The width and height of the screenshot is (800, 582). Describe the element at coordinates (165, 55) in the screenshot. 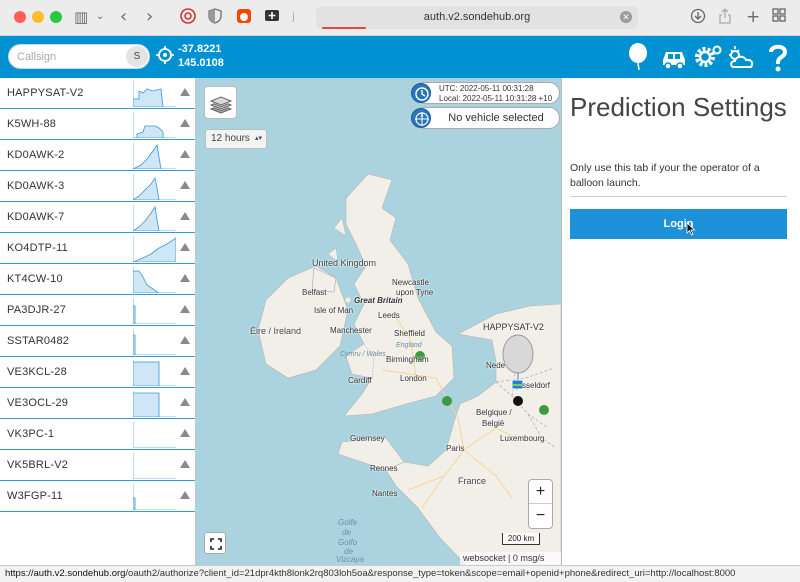

I see `crosshair-icon` at that location.